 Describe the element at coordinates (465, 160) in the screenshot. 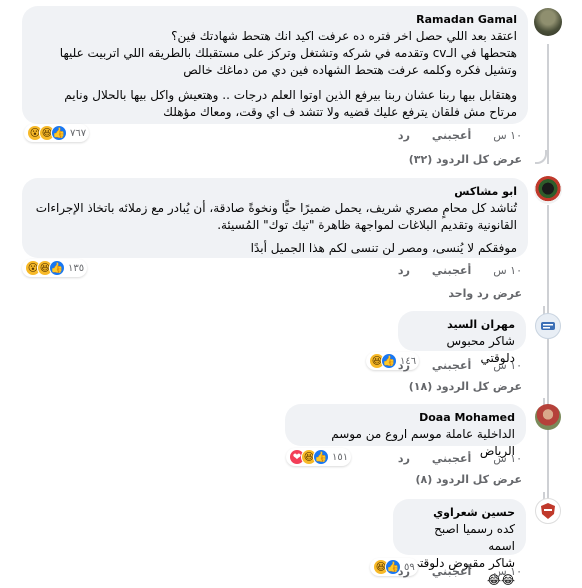

I see `view-replies-link: عرض كل الردود (٣٢)` at that location.